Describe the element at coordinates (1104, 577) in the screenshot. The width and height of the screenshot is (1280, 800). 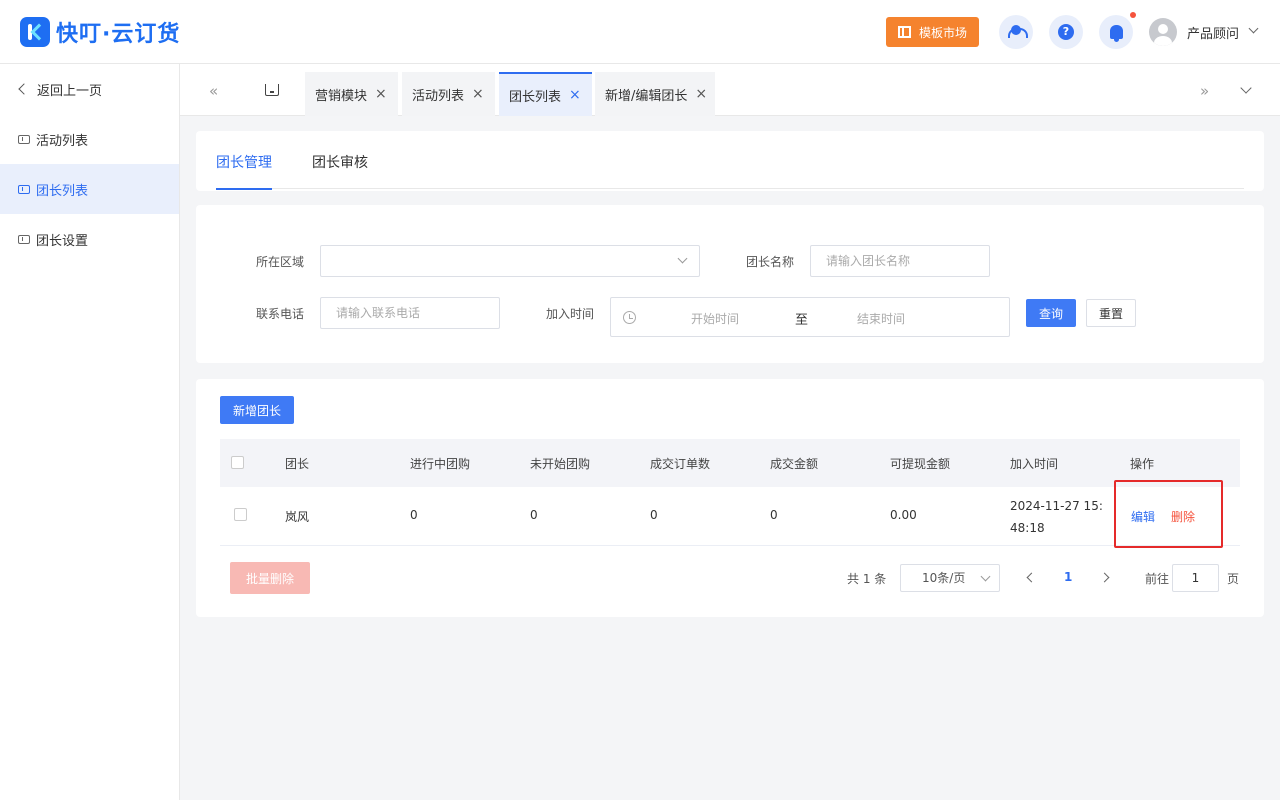
I see `next-page-icon` at that location.